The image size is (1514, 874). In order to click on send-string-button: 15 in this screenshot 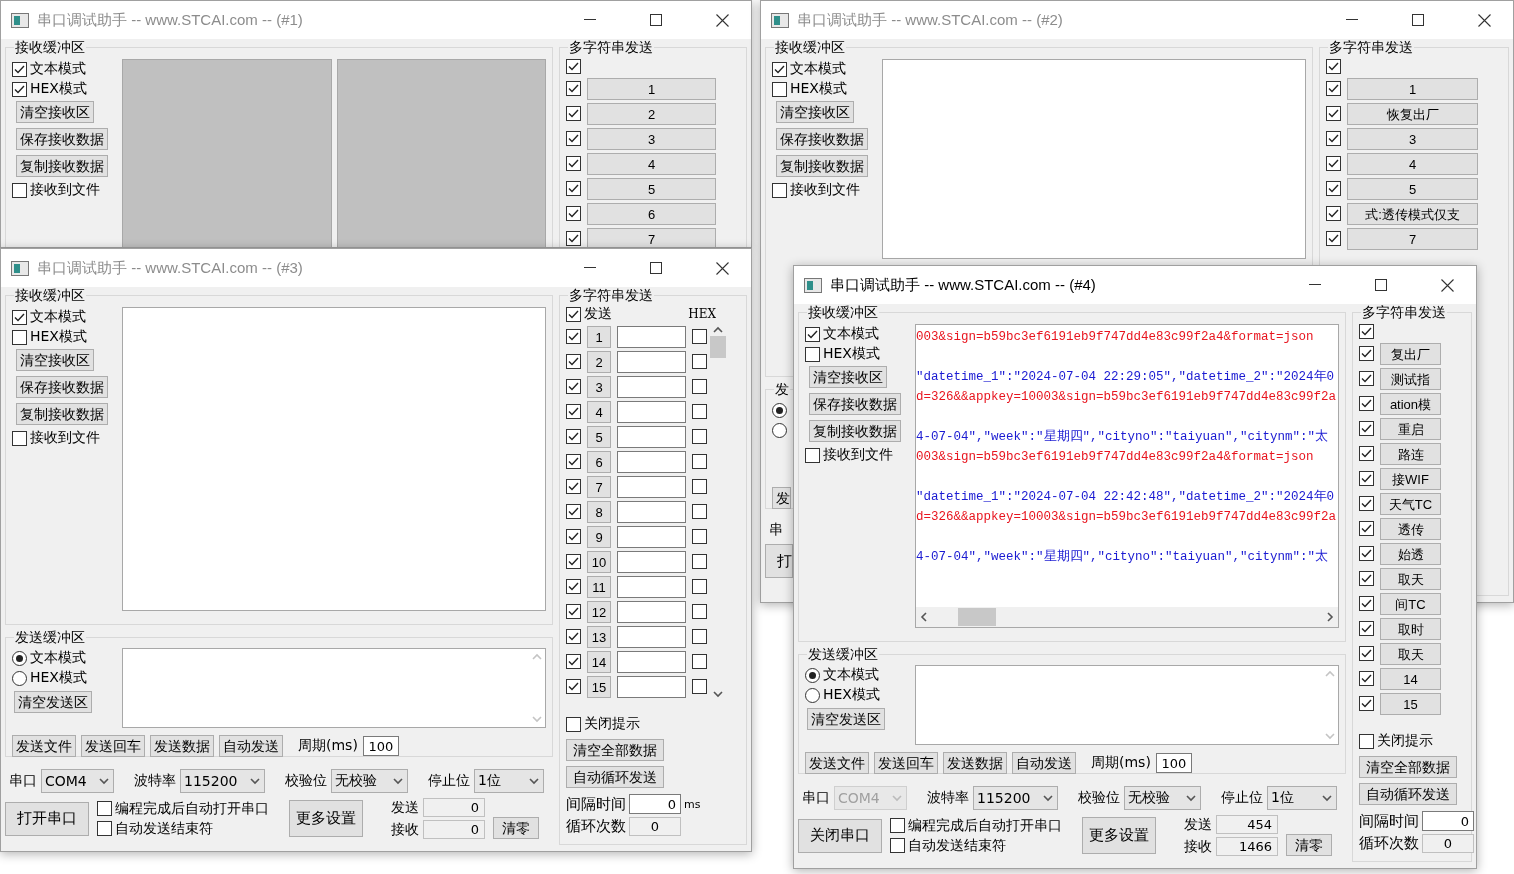, I will do `click(599, 687)`.